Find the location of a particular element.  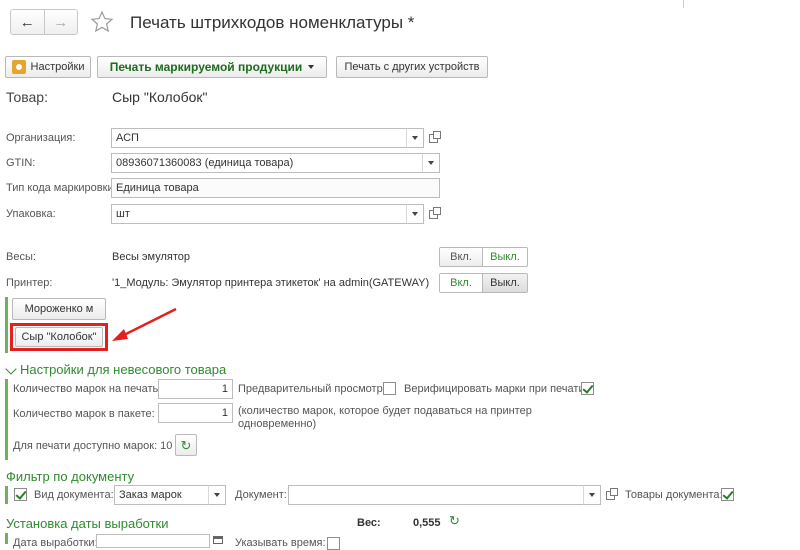

arrow-right-icon: → is located at coordinates (61, 22).